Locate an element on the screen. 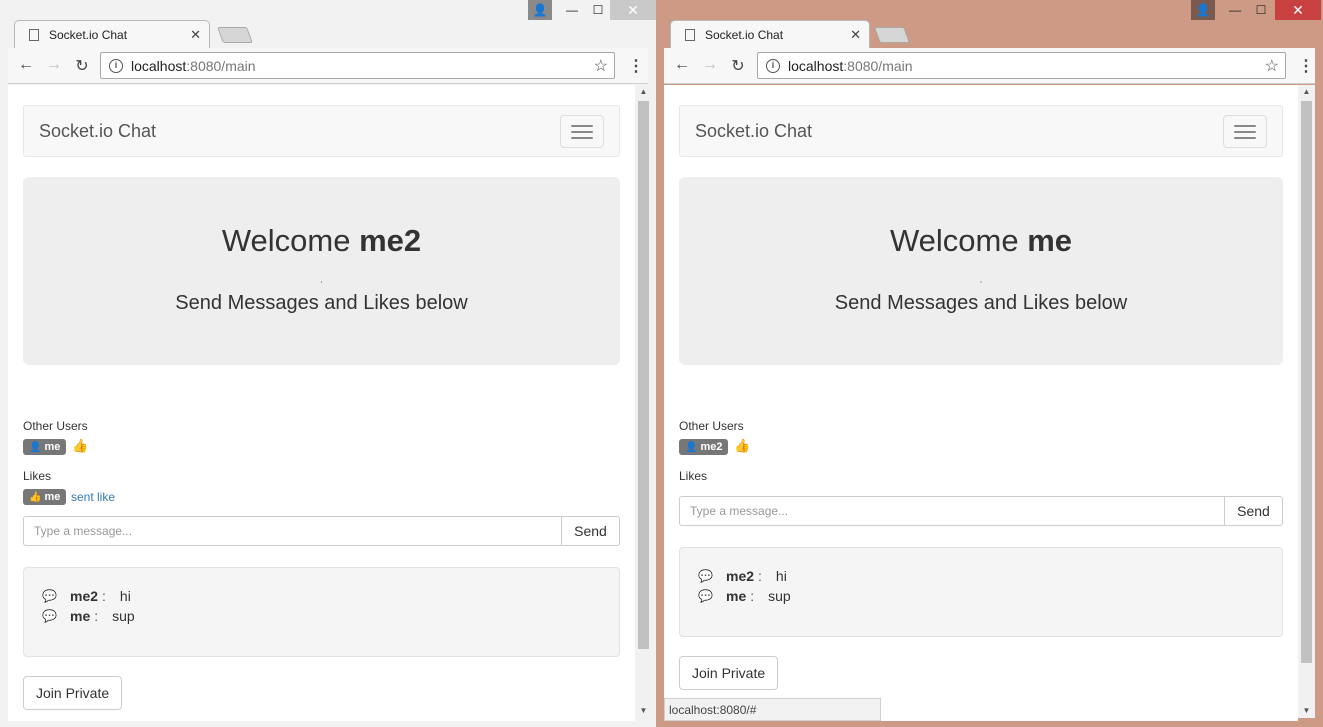 This screenshot has height=727, width=1323. welcome-heading: Welcome me2 is located at coordinates (321, 241).